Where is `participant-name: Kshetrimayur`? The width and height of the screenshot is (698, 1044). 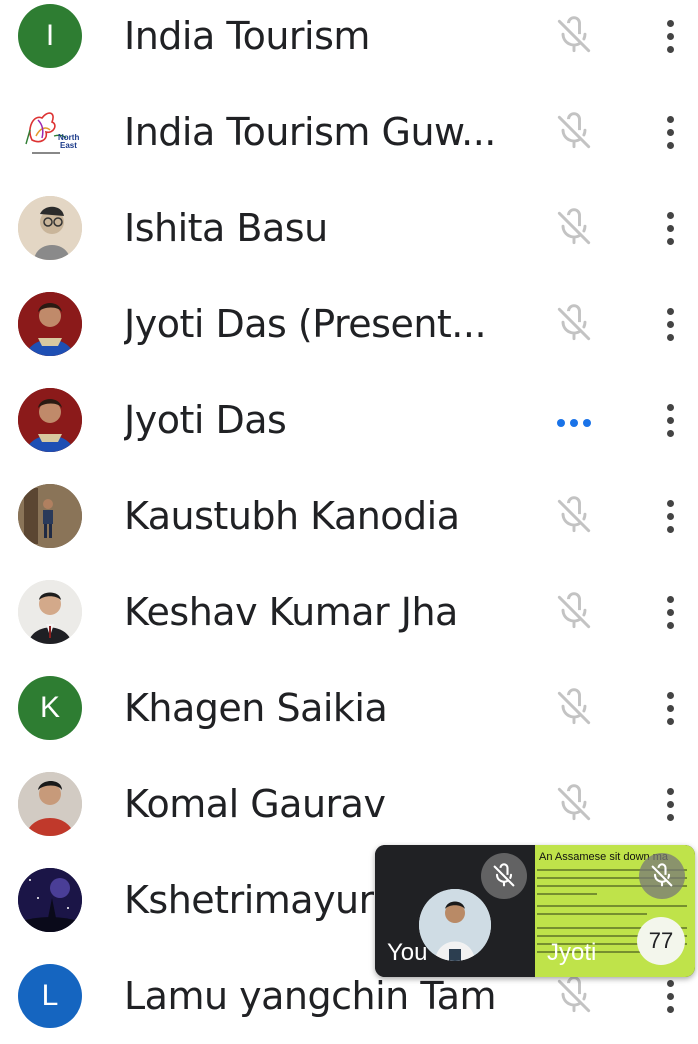
participant-name: Kshetrimayur is located at coordinates (249, 900).